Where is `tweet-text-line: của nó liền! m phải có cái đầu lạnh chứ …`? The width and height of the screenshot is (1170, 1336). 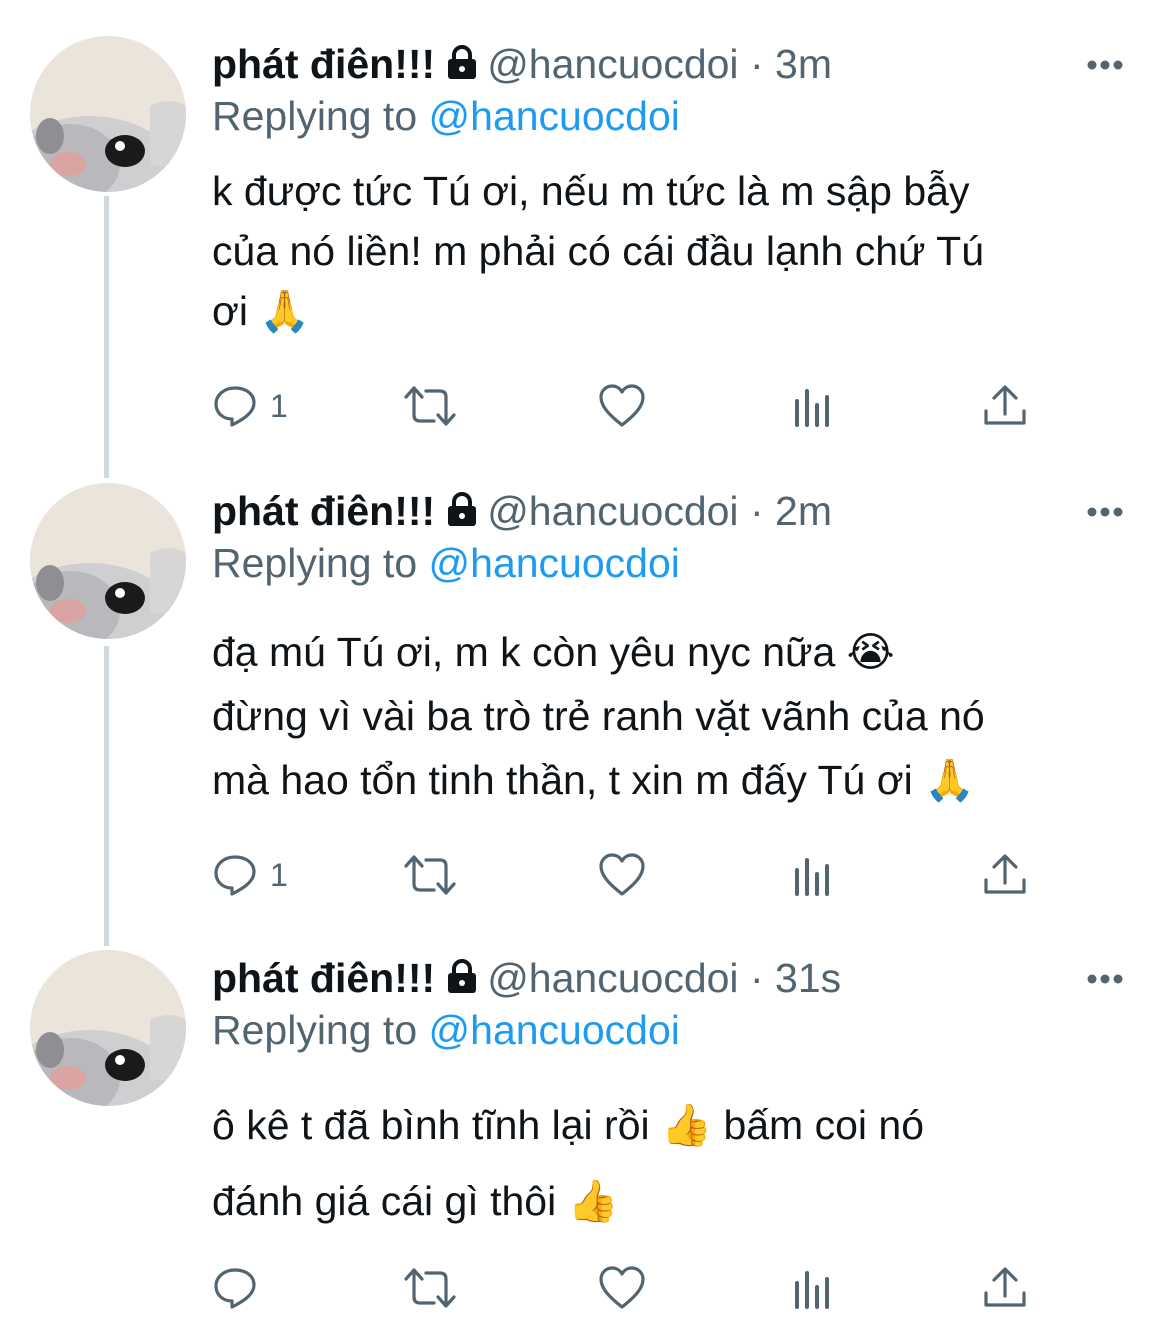
tweet-text-line: của nó liền! m phải có cái đầu lạnh chứ … is located at coordinates (598, 251).